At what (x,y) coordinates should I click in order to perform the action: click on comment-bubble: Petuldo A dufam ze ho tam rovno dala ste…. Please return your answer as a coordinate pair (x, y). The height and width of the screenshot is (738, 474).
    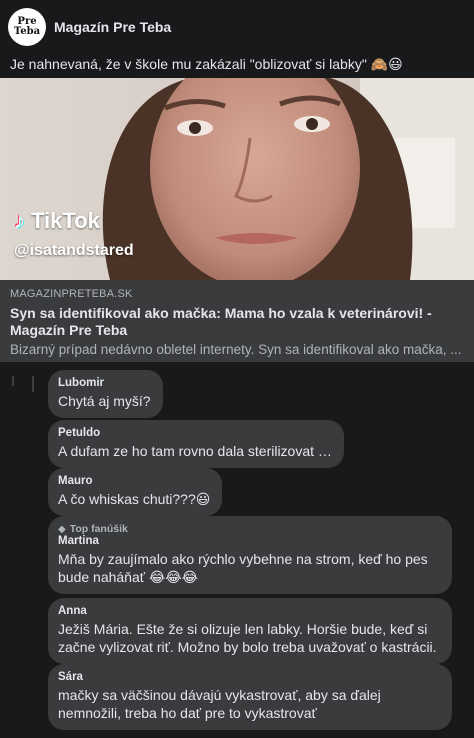
    Looking at the image, I should click on (196, 444).